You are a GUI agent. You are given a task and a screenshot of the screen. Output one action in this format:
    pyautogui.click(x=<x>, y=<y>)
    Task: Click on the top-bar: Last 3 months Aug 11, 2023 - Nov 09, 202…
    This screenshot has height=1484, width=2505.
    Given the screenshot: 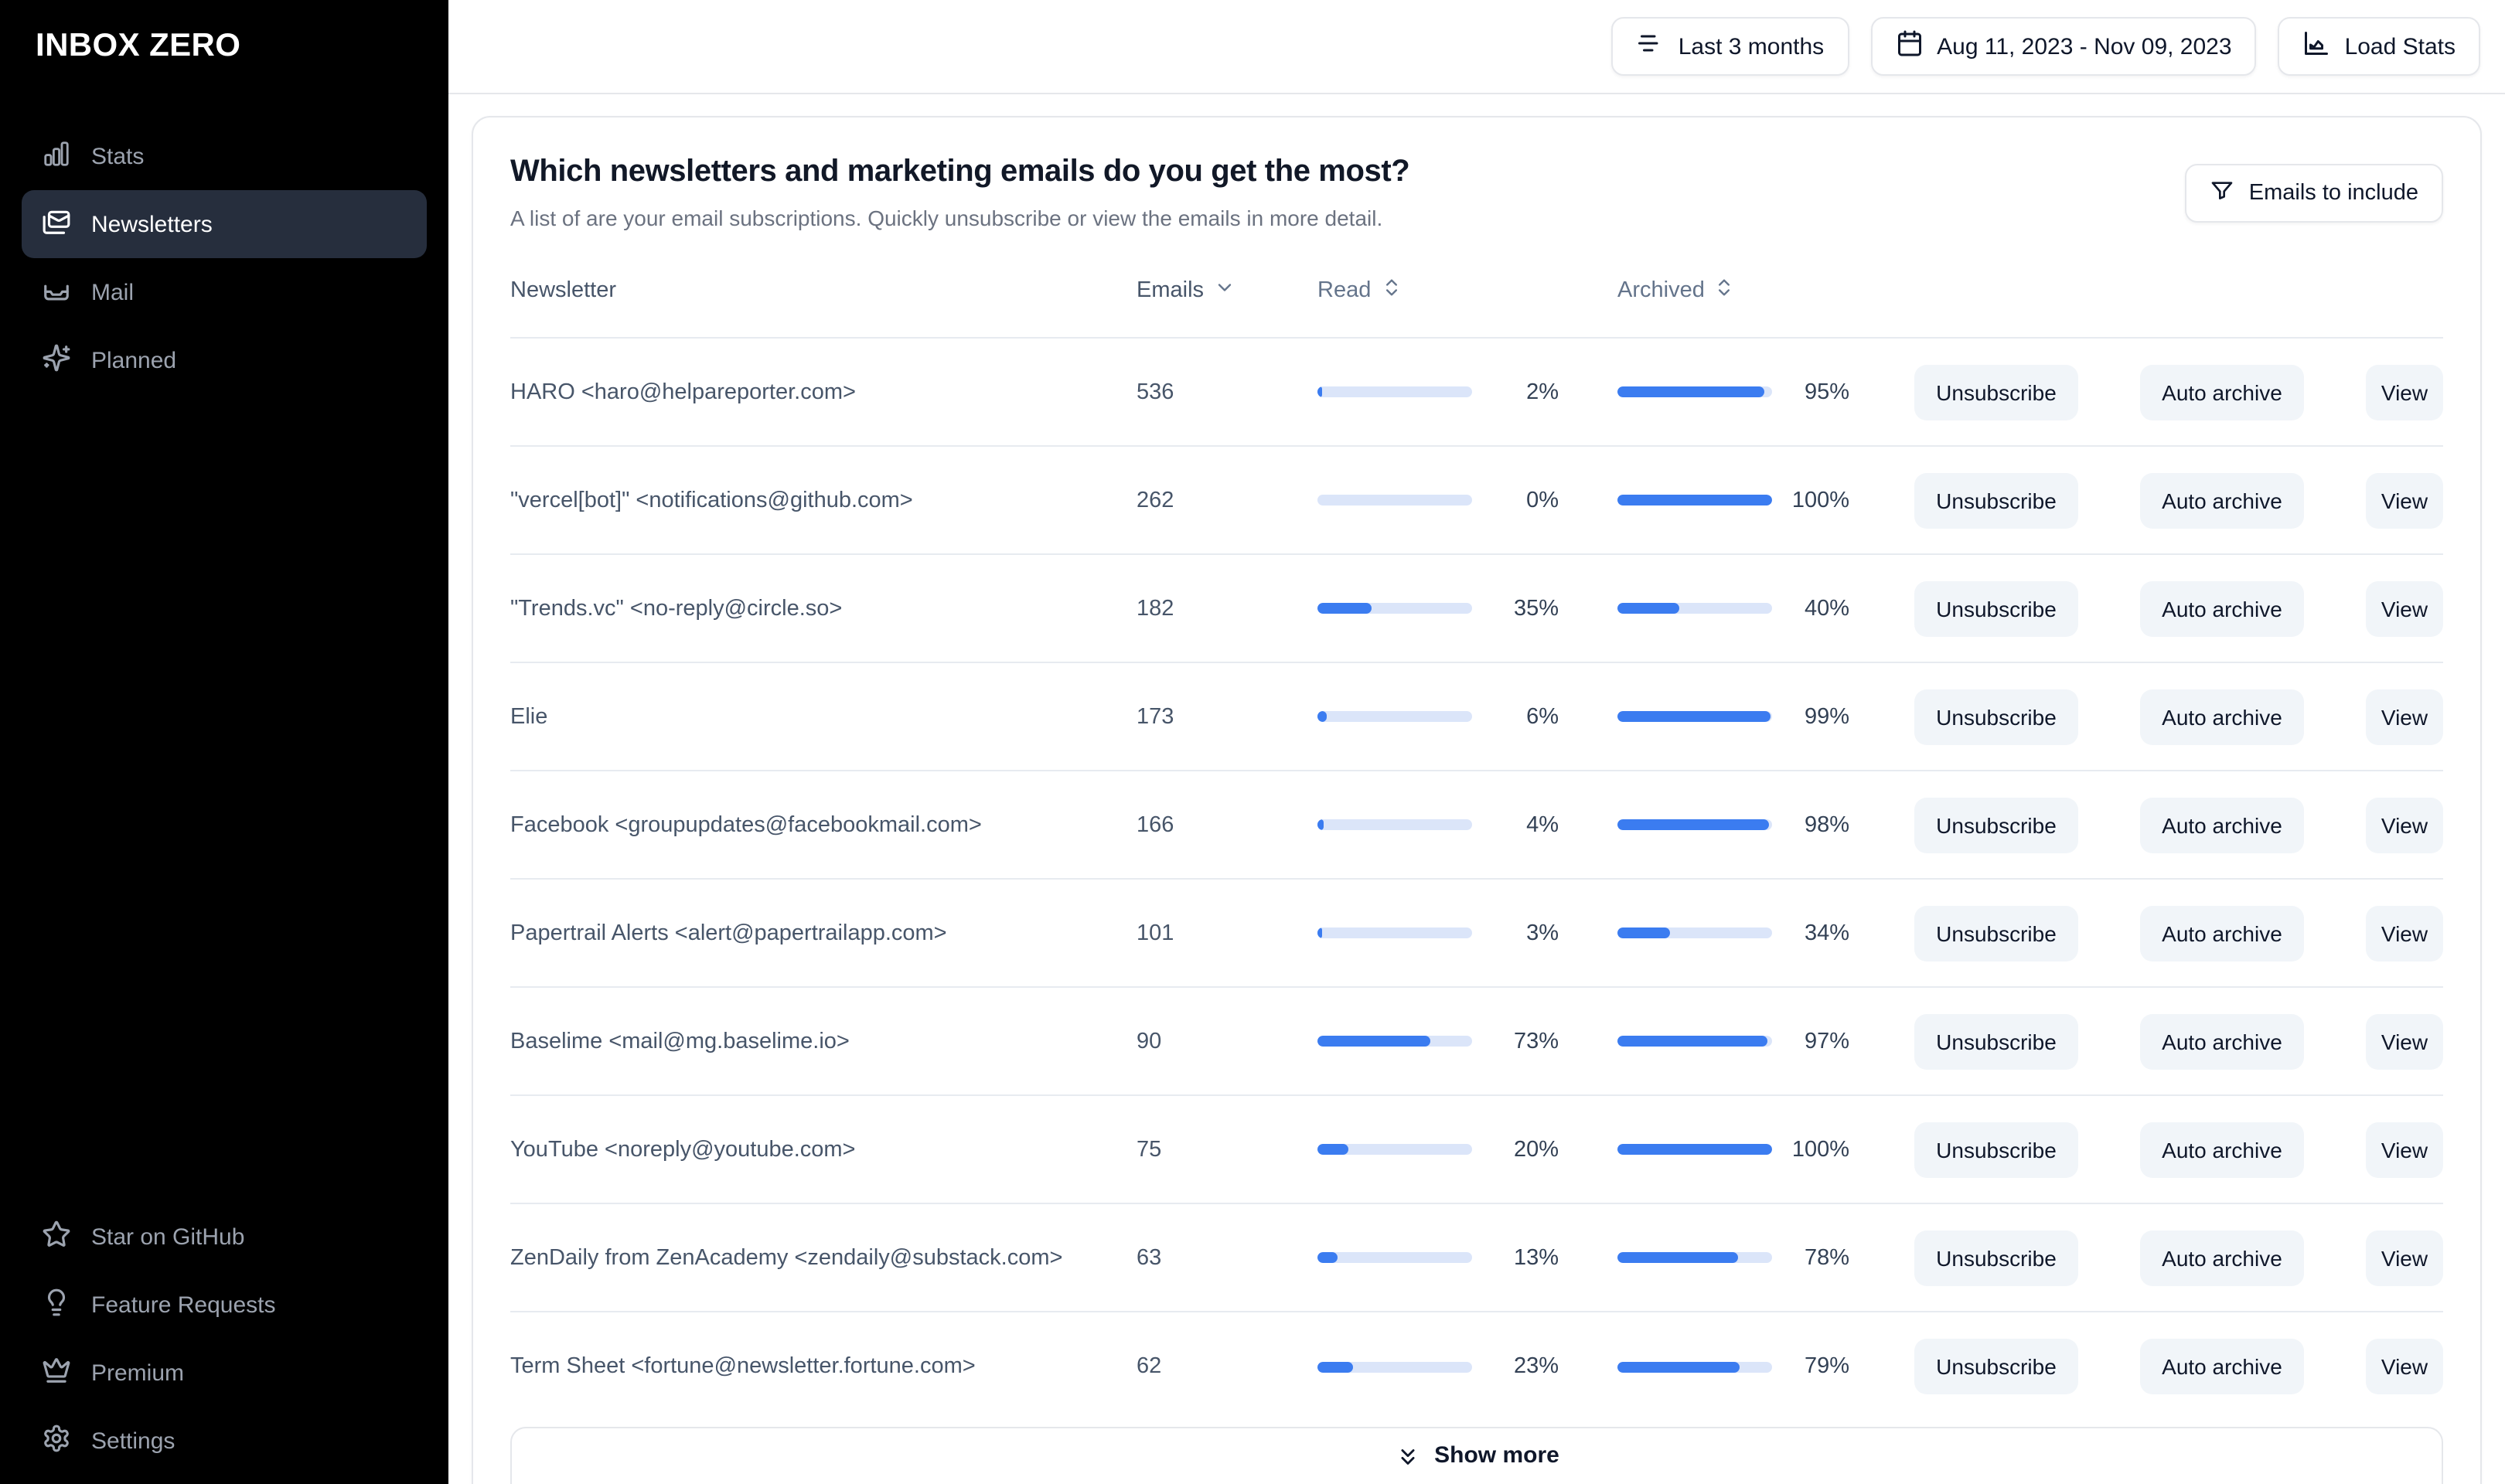 What is the action you would take?
    pyautogui.click(x=1476, y=47)
    